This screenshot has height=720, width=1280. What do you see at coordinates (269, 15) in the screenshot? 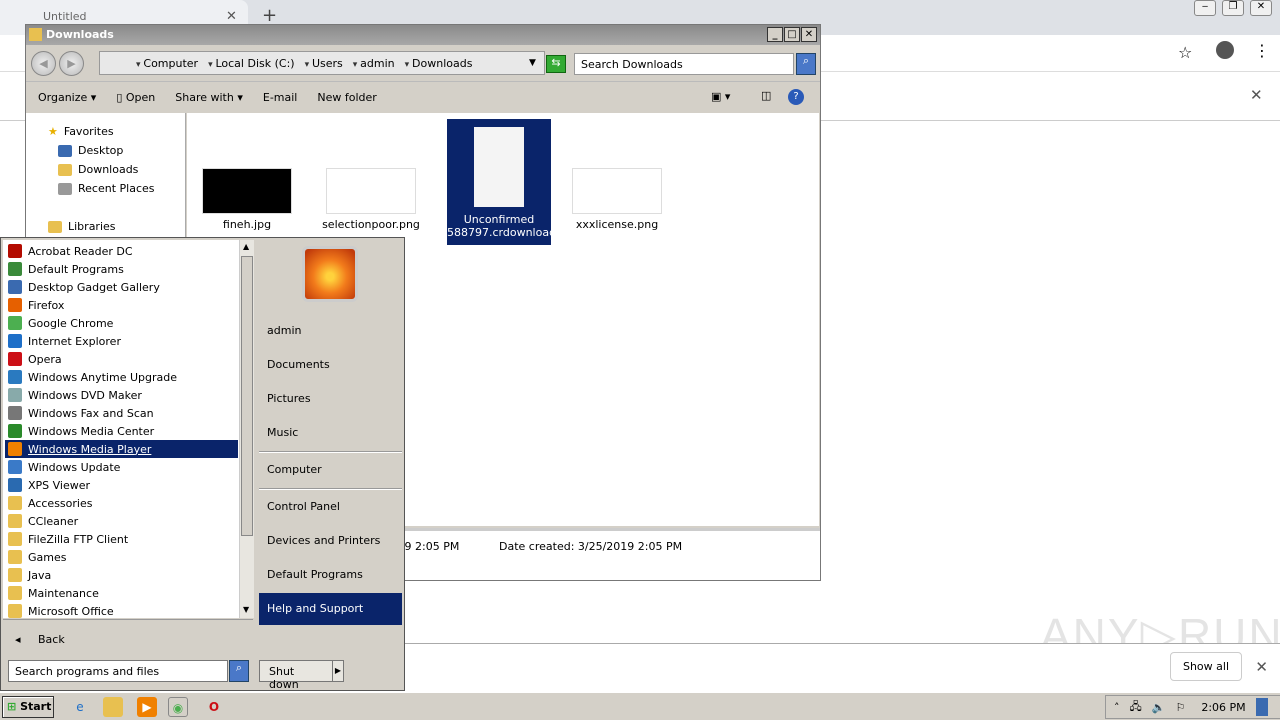
I see `new-tab-icon: +` at bounding box center [269, 15].